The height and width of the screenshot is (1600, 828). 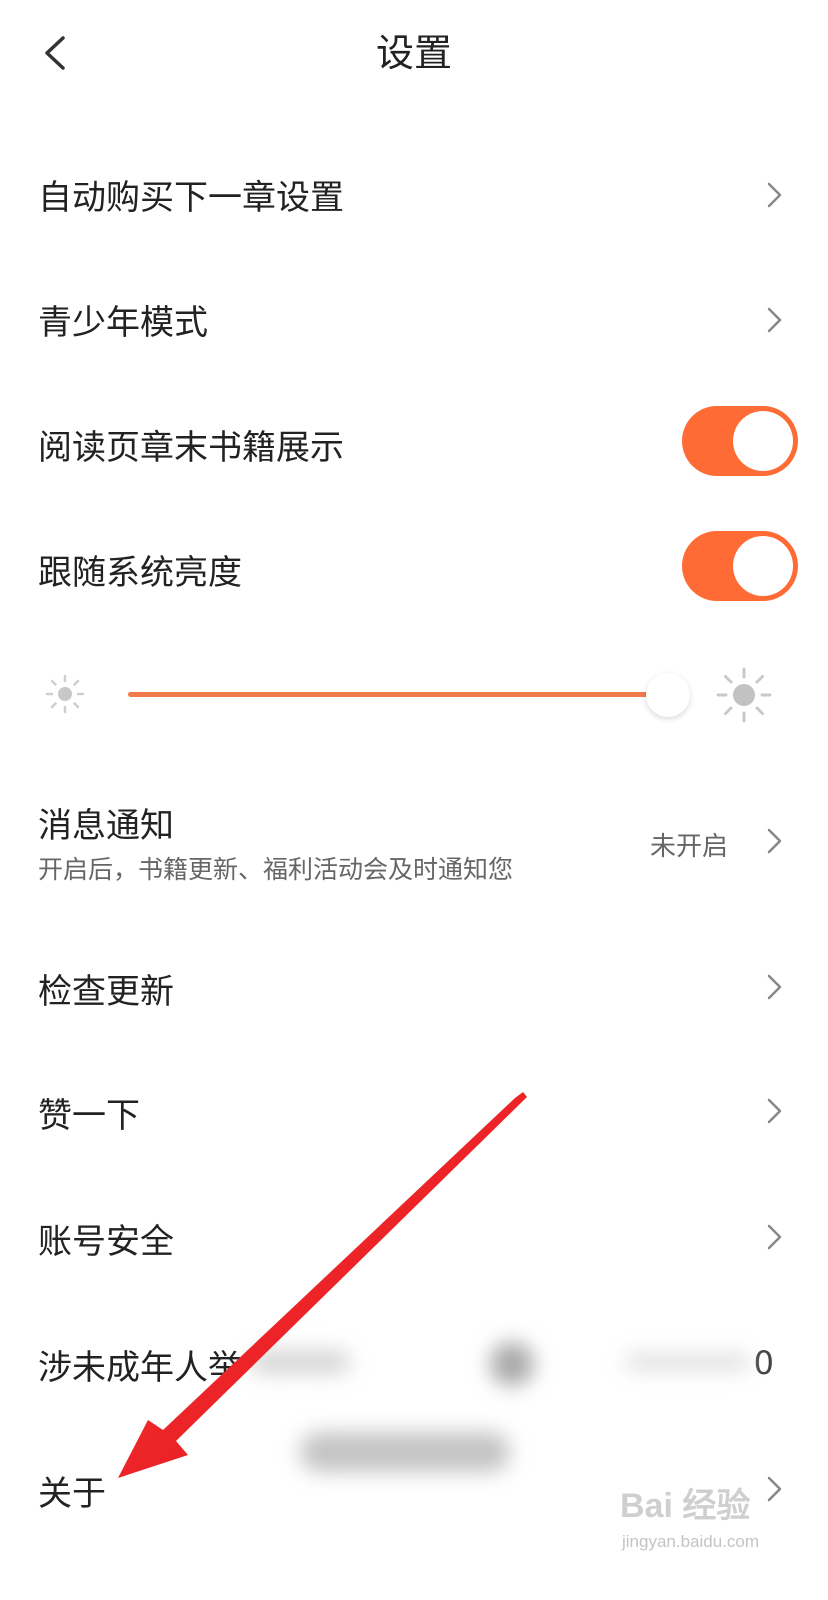 What do you see at coordinates (414, 1111) in the screenshot?
I see `settings-row-like: 赞一下` at bounding box center [414, 1111].